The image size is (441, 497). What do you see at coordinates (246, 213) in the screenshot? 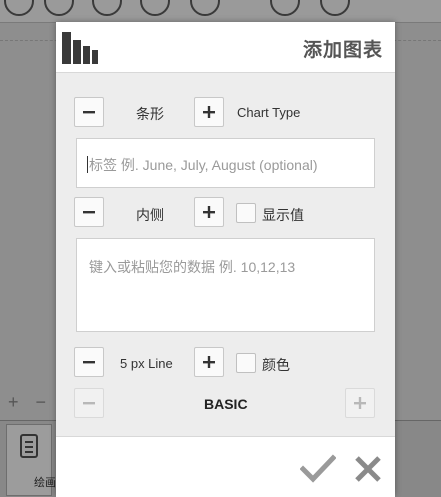
I see `show-values-checkbox` at bounding box center [246, 213].